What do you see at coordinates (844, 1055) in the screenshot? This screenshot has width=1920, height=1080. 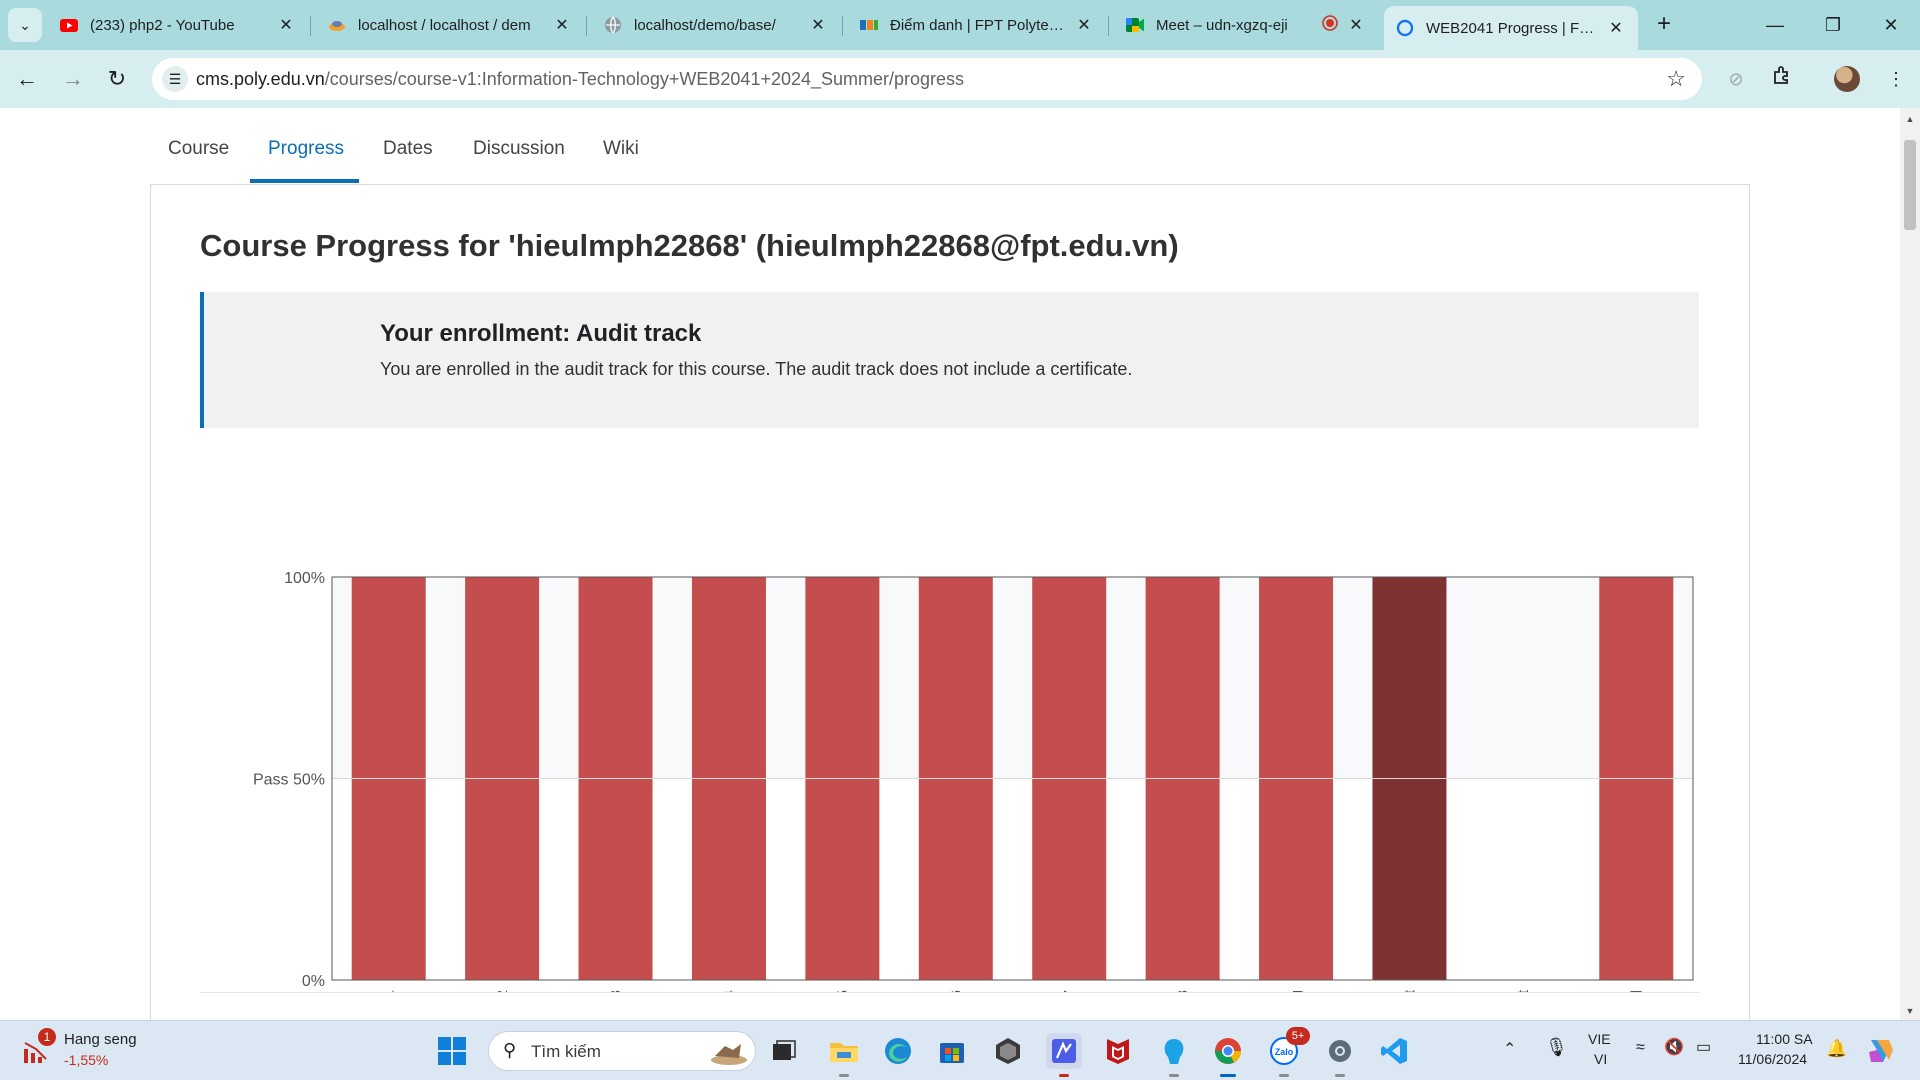 I see `file-explorer-icon` at bounding box center [844, 1055].